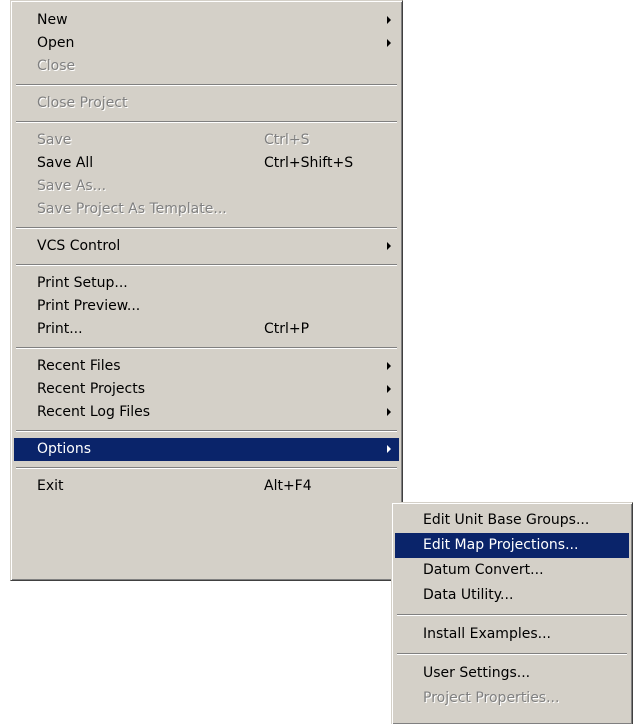 The width and height of the screenshot is (633, 724). What do you see at coordinates (206, 43) in the screenshot?
I see `menu-item-open: Open` at bounding box center [206, 43].